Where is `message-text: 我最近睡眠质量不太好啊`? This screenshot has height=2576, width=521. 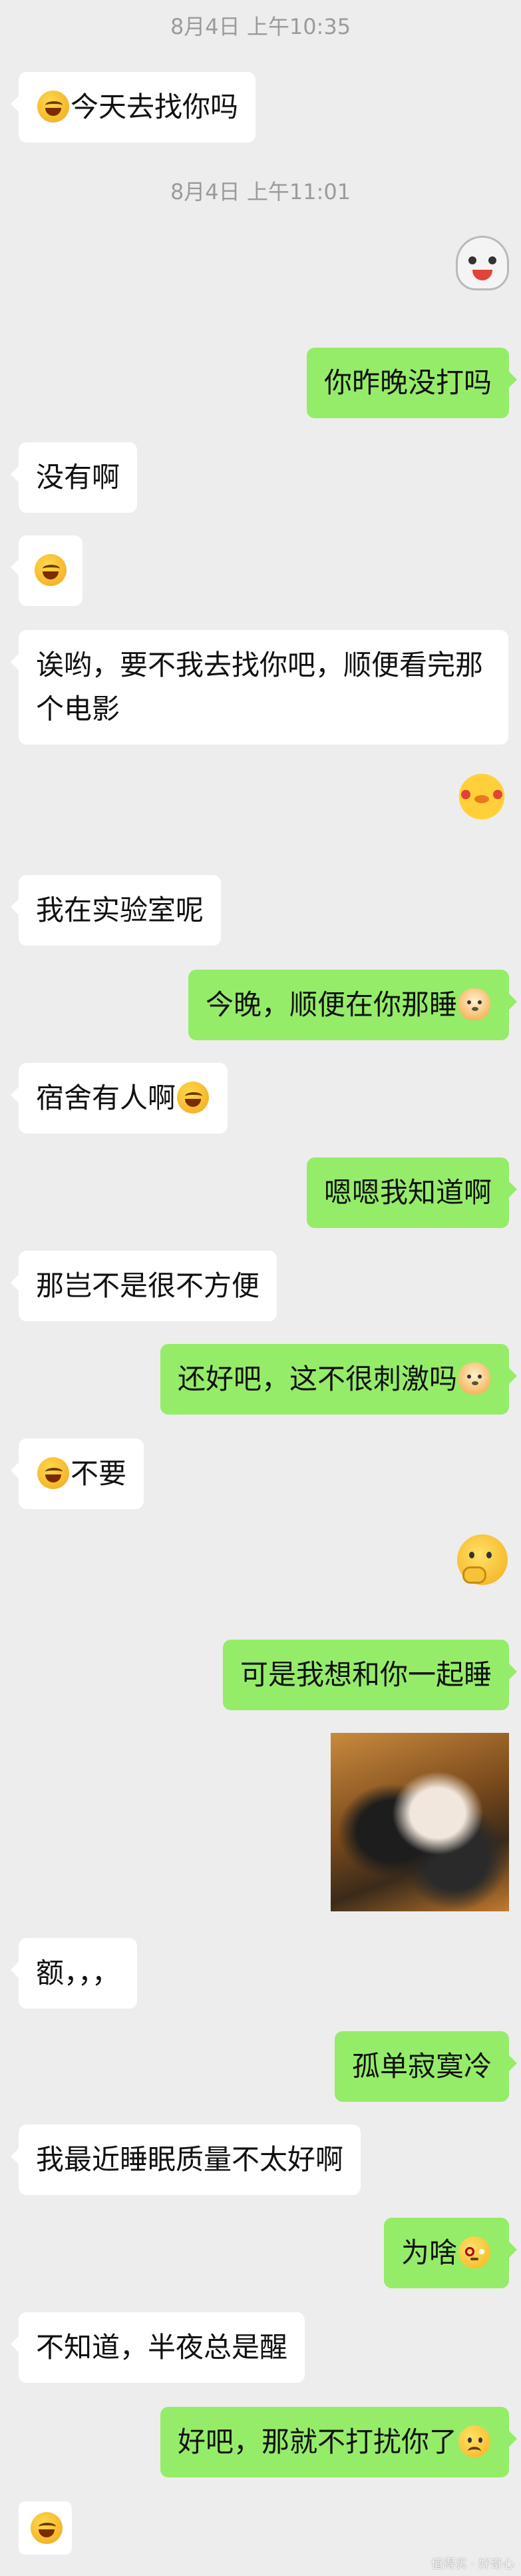
message-text: 我最近睡眠质量不太好啊 is located at coordinates (190, 2159).